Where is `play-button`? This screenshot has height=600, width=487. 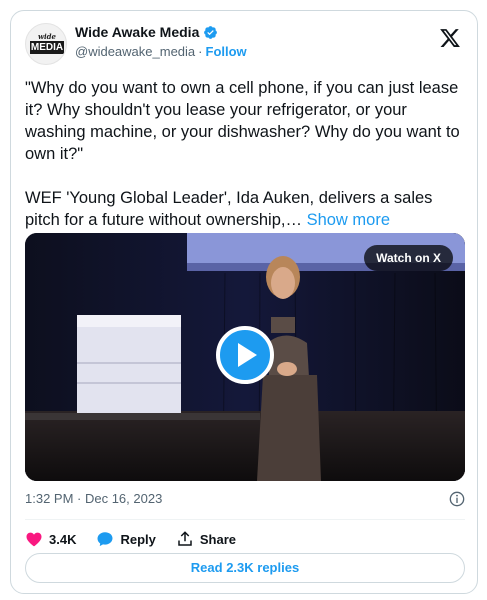
play-button is located at coordinates (245, 355).